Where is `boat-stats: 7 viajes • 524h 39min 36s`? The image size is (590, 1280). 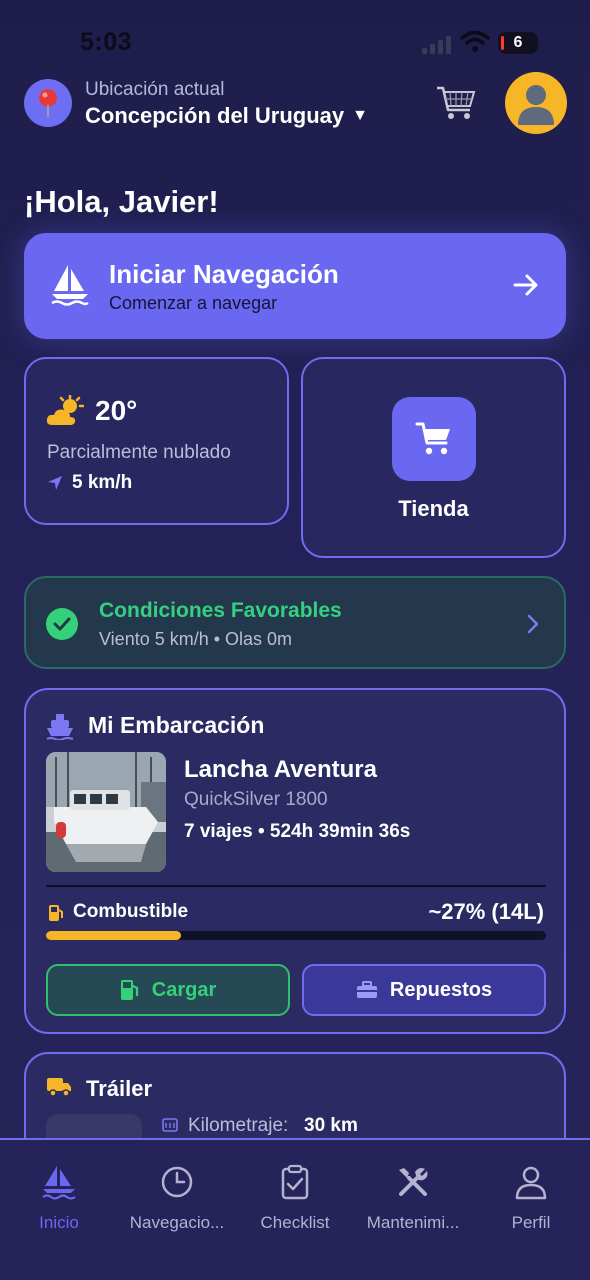
boat-stats: 7 viajes • 524h 39min 36s is located at coordinates (297, 831).